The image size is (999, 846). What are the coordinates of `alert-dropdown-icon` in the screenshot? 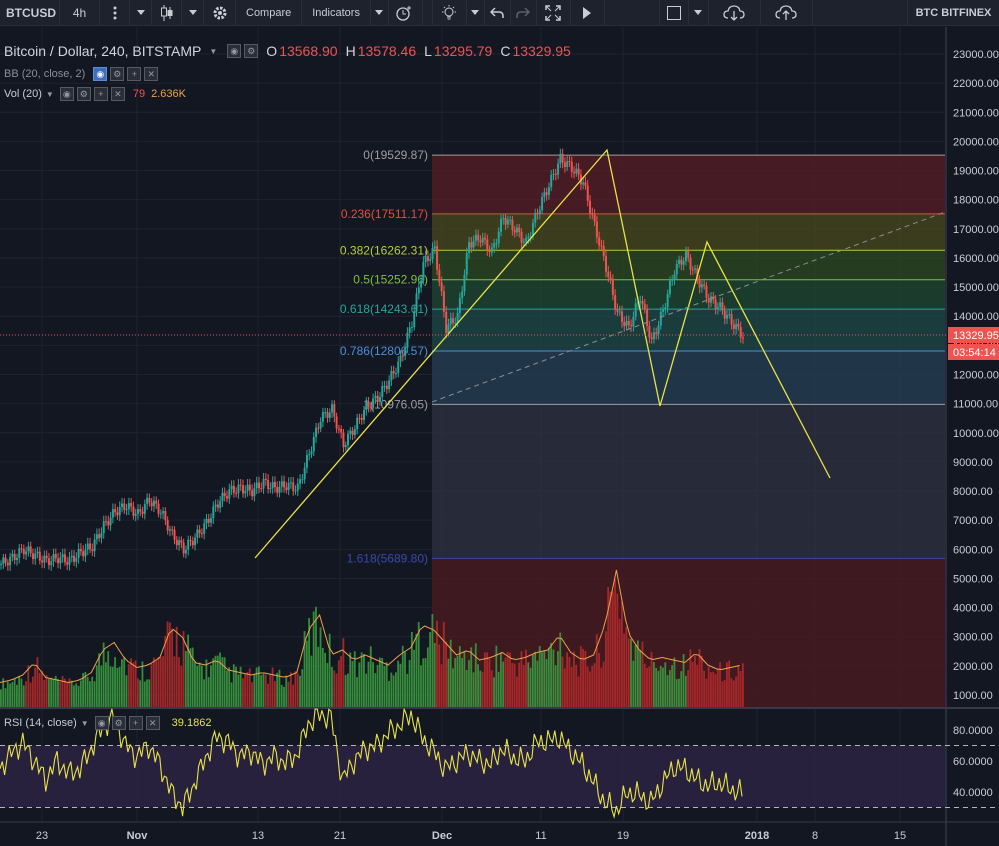 It's located at (428, 13).